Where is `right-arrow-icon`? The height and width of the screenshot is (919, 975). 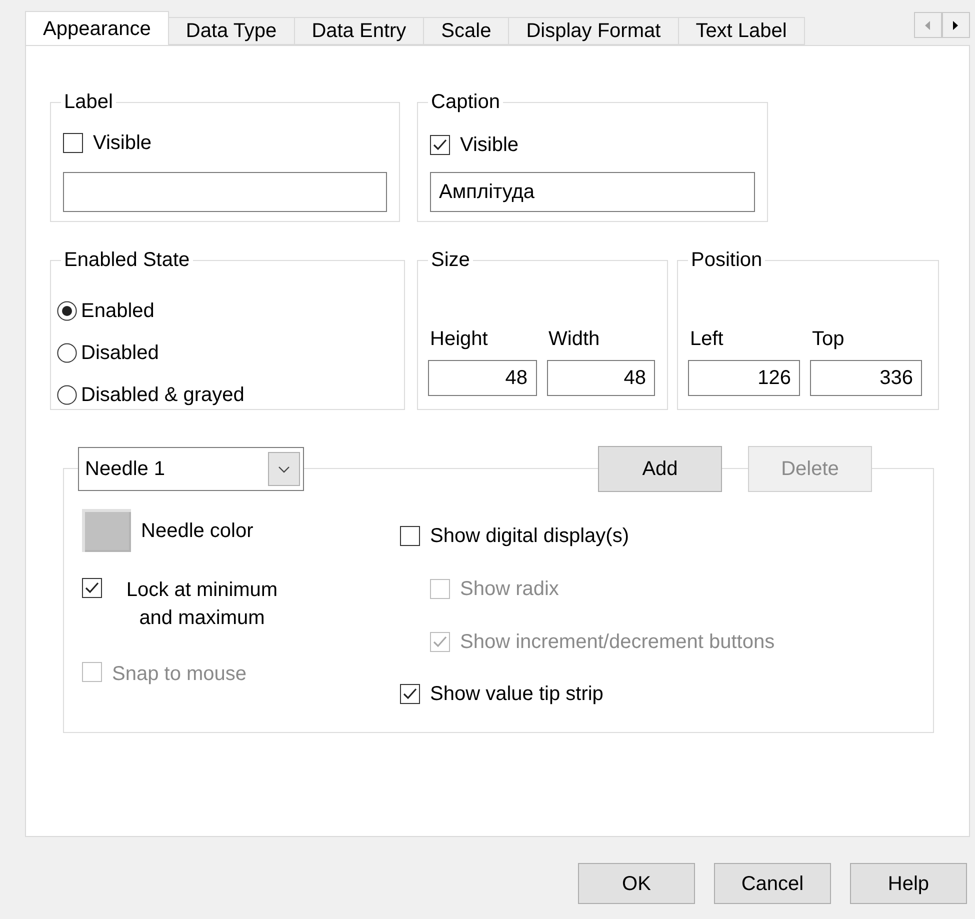 right-arrow-icon is located at coordinates (956, 25).